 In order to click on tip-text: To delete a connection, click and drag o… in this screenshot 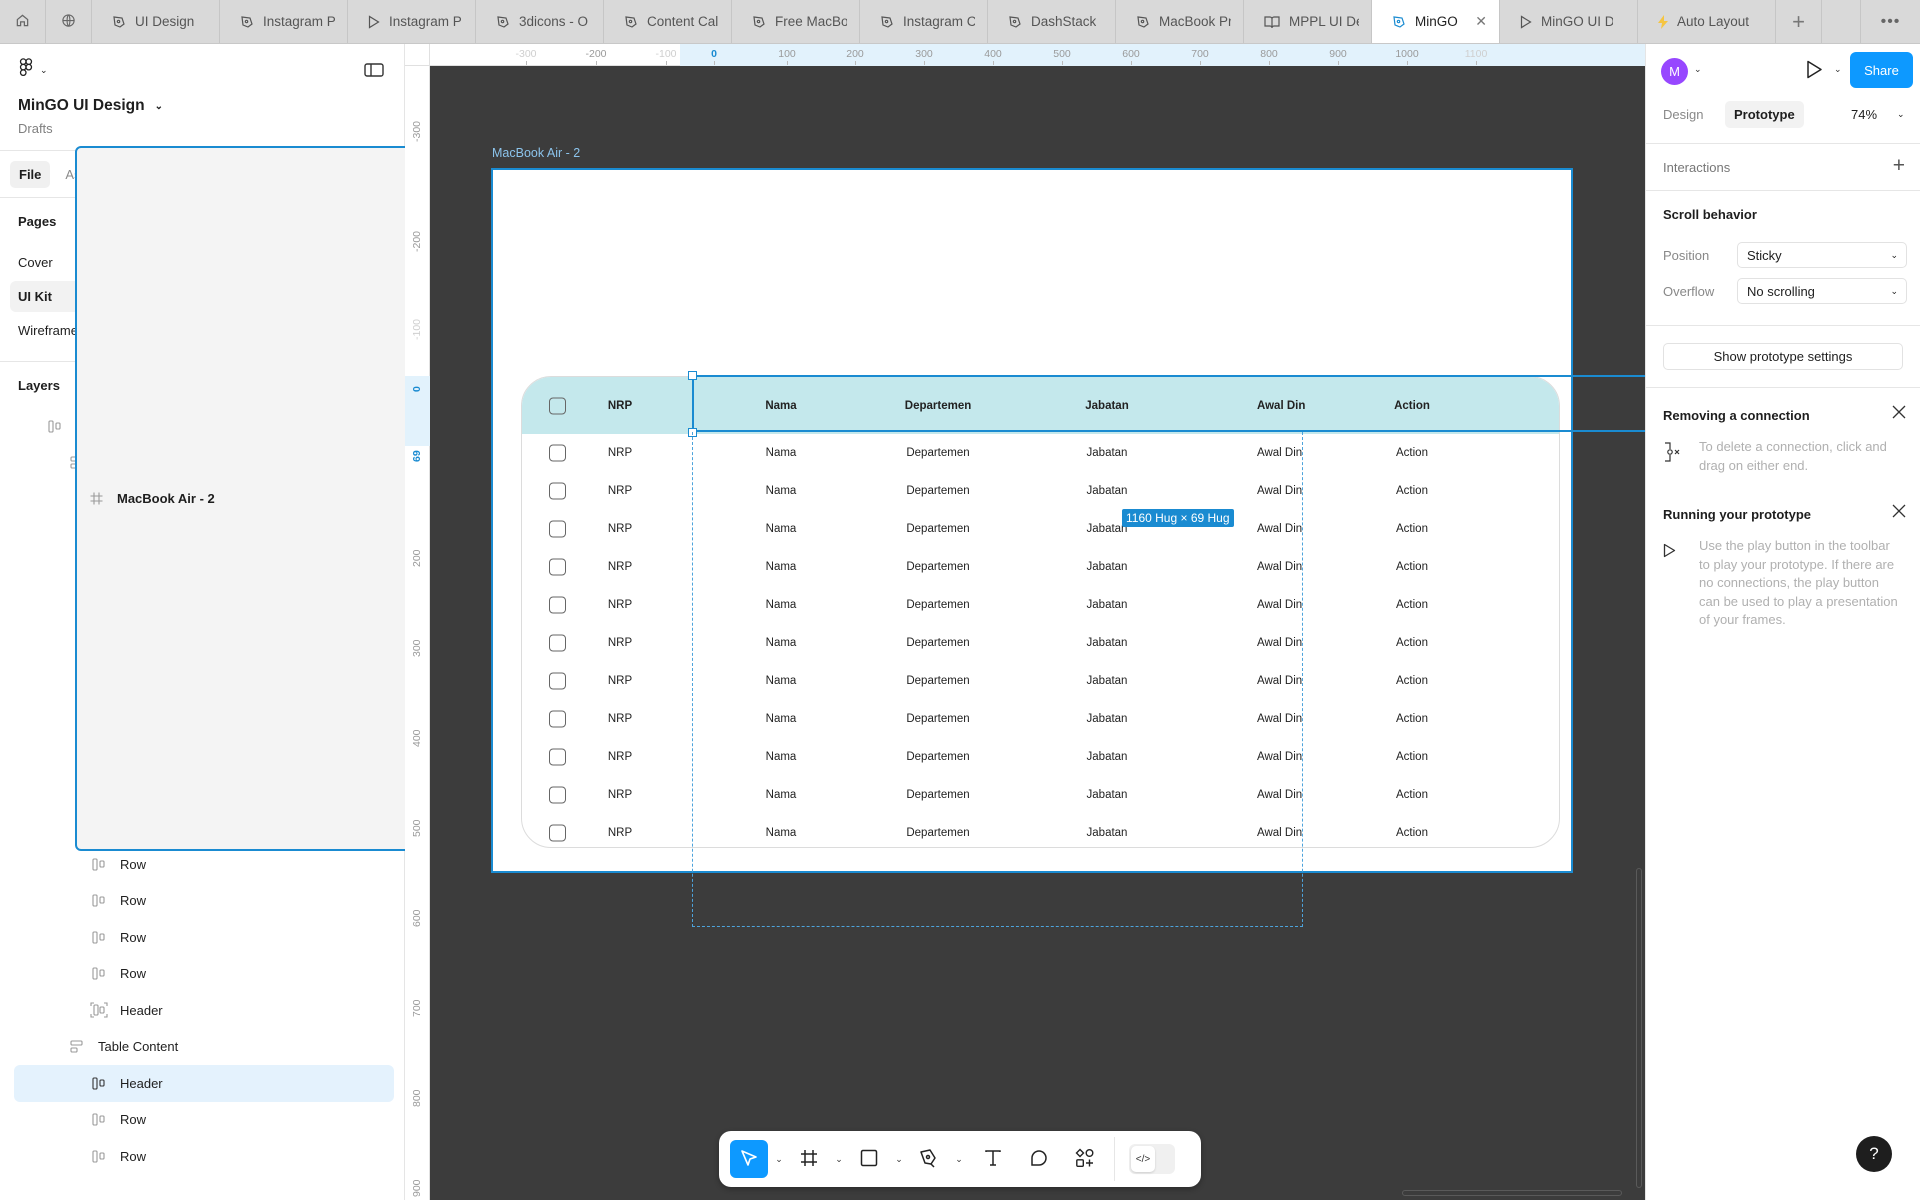, I will do `click(1793, 456)`.